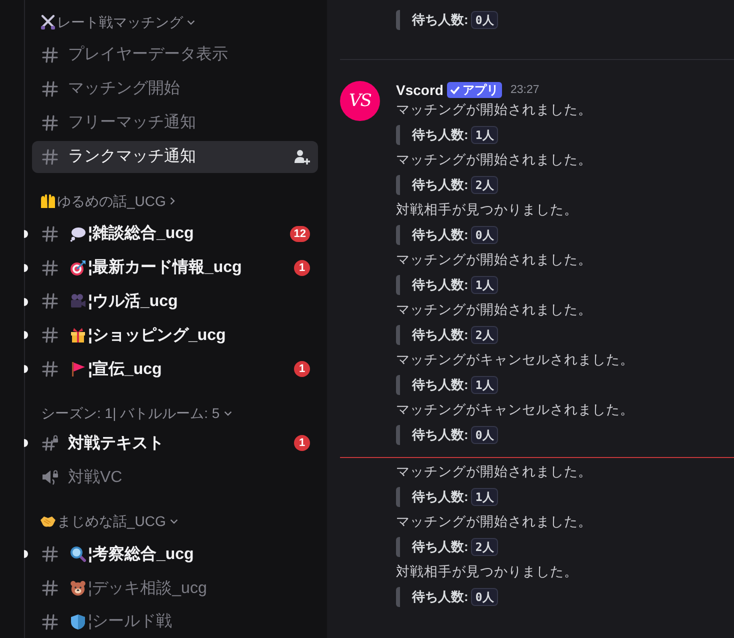  Describe the element at coordinates (78, 268) in the screenshot. I see `target-icon` at that location.